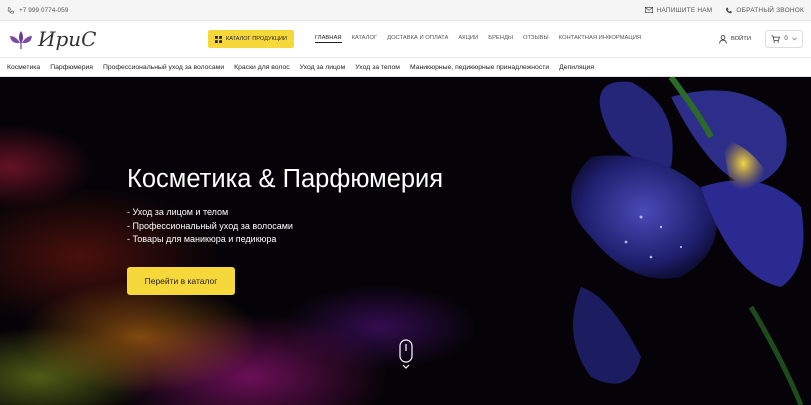 This screenshot has height=405, width=811. I want to click on nav-catalog: КАТАЛОГ, so click(365, 39).